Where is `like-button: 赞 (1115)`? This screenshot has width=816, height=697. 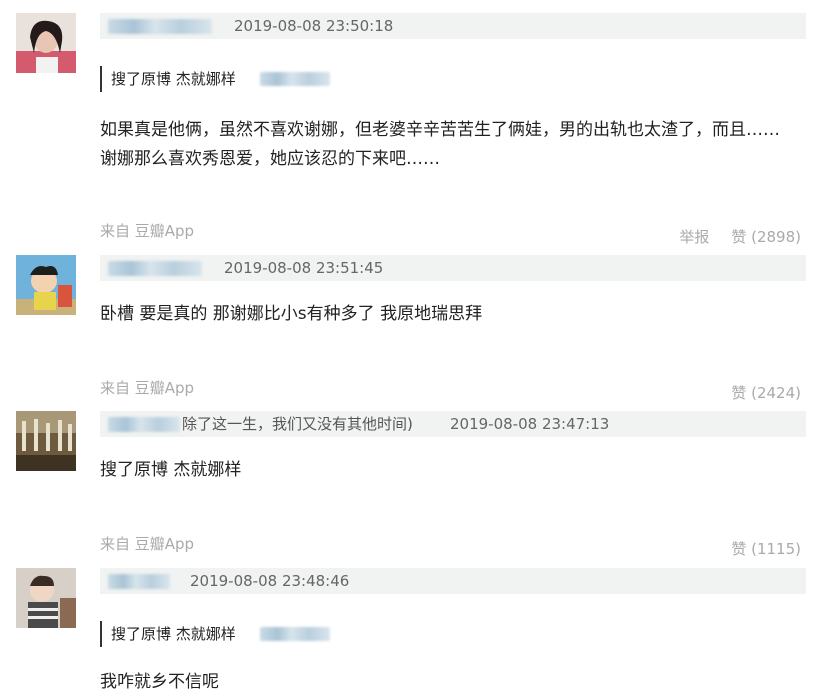
like-button: 赞 (1115) is located at coordinates (766, 549).